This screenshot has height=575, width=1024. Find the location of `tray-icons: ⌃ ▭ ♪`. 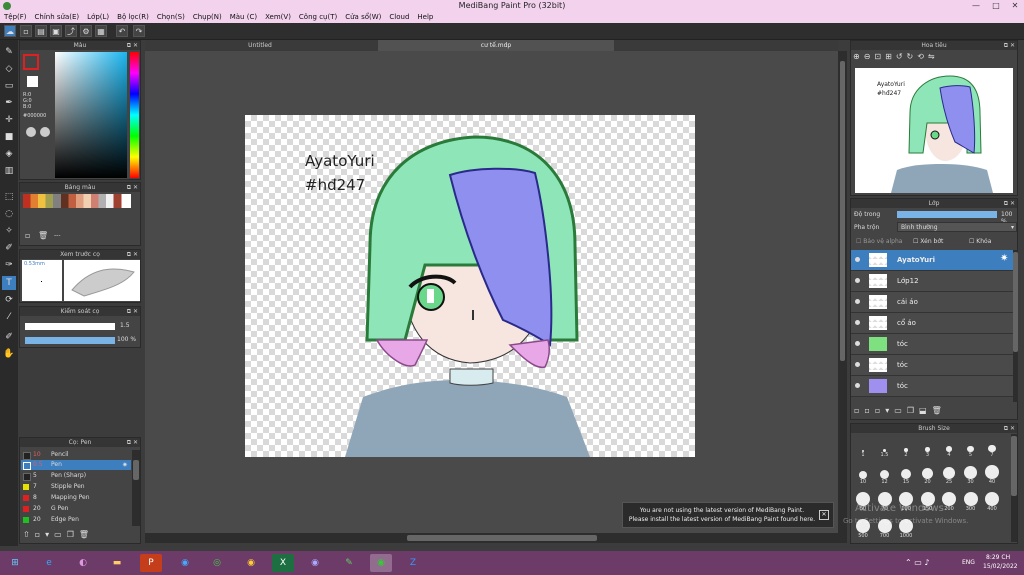

tray-icons: ⌃ ▭ ♪ is located at coordinates (917, 562).